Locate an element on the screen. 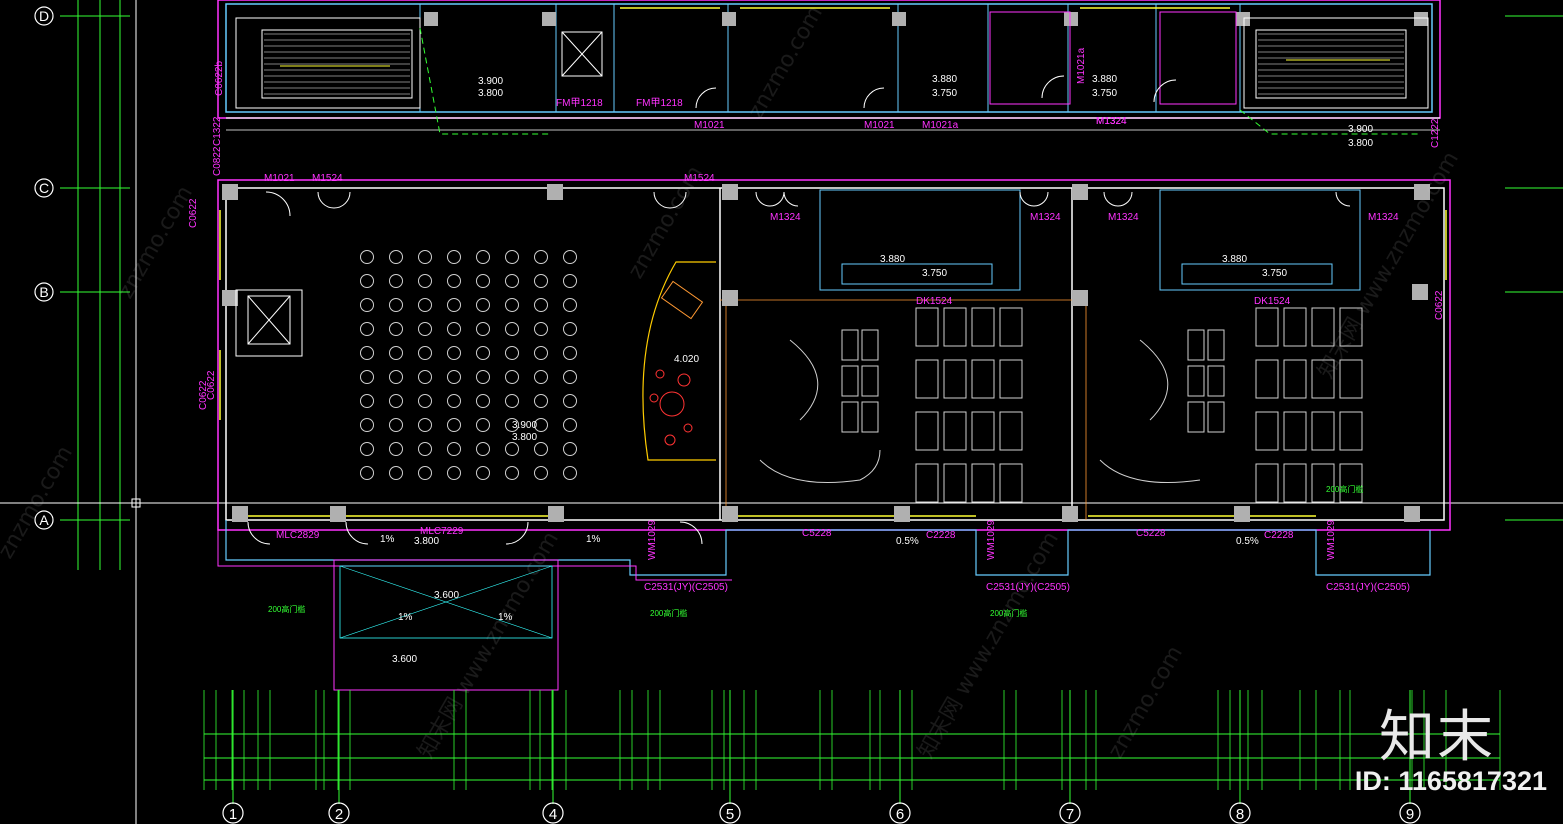 This screenshot has width=1563, height=824. grid-col-bubble: 6 is located at coordinates (900, 757).